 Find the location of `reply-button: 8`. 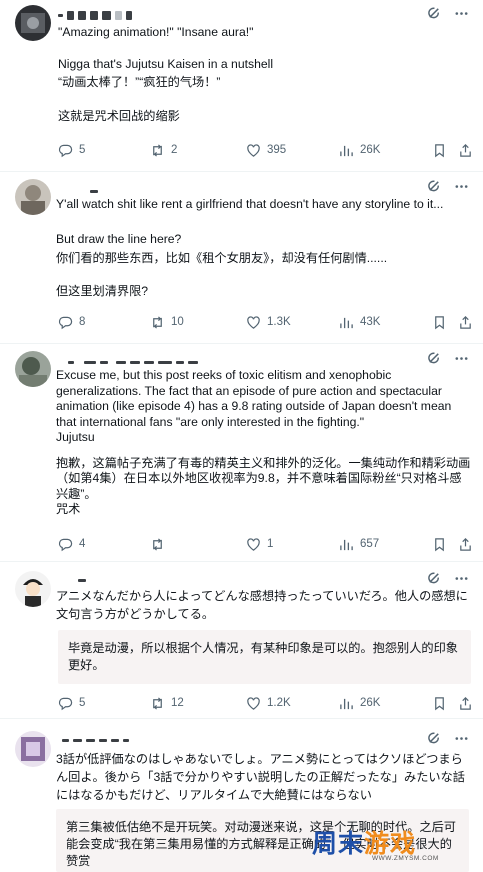

reply-button: 8 is located at coordinates (71, 322).